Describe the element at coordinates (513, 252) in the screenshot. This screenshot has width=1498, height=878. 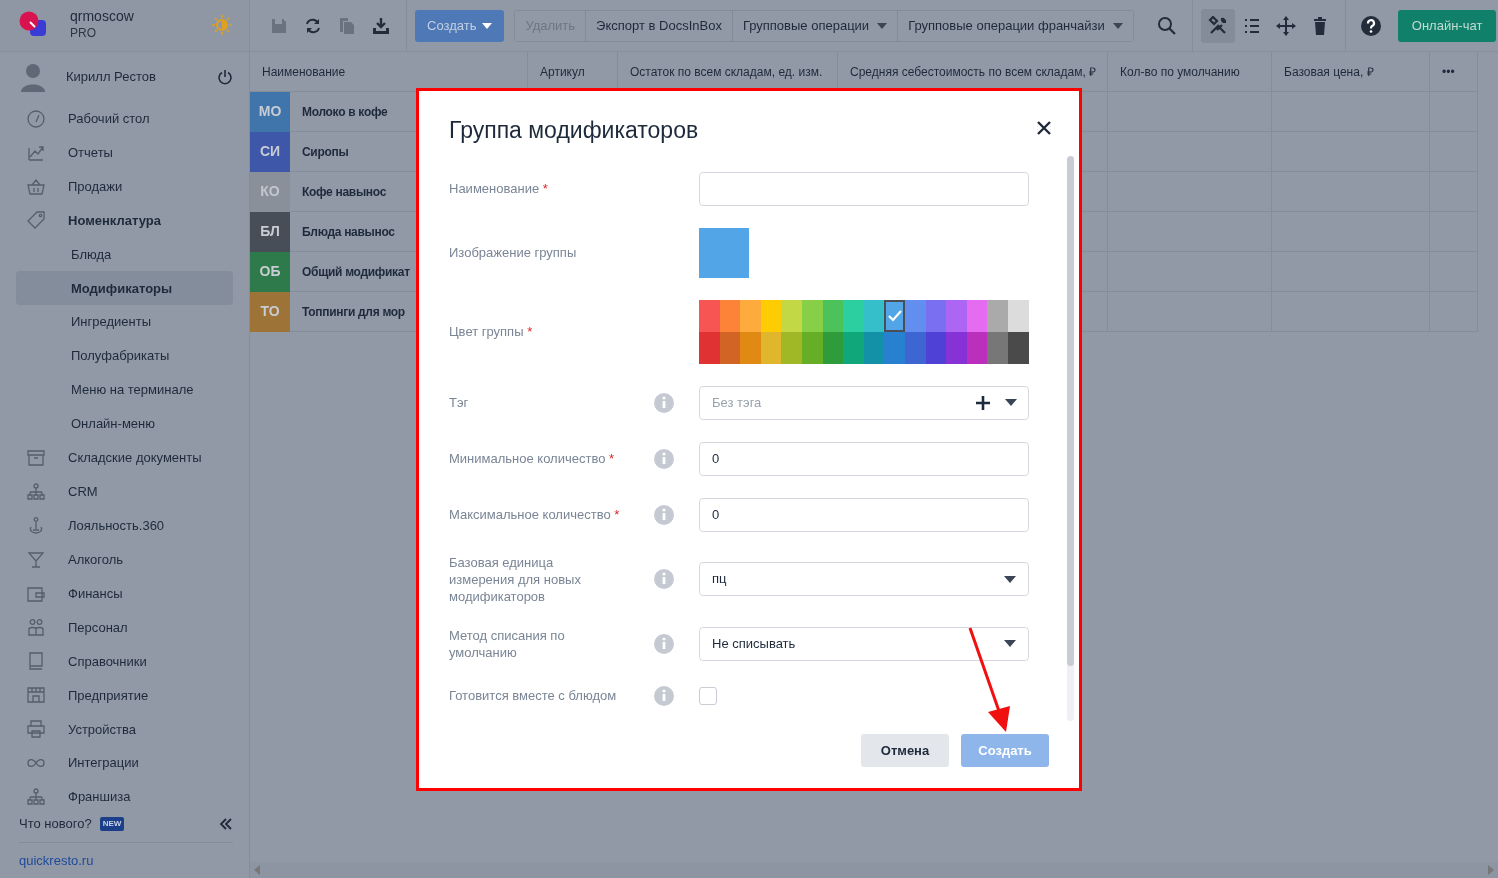
I see `field-label: Изображение группы` at that location.